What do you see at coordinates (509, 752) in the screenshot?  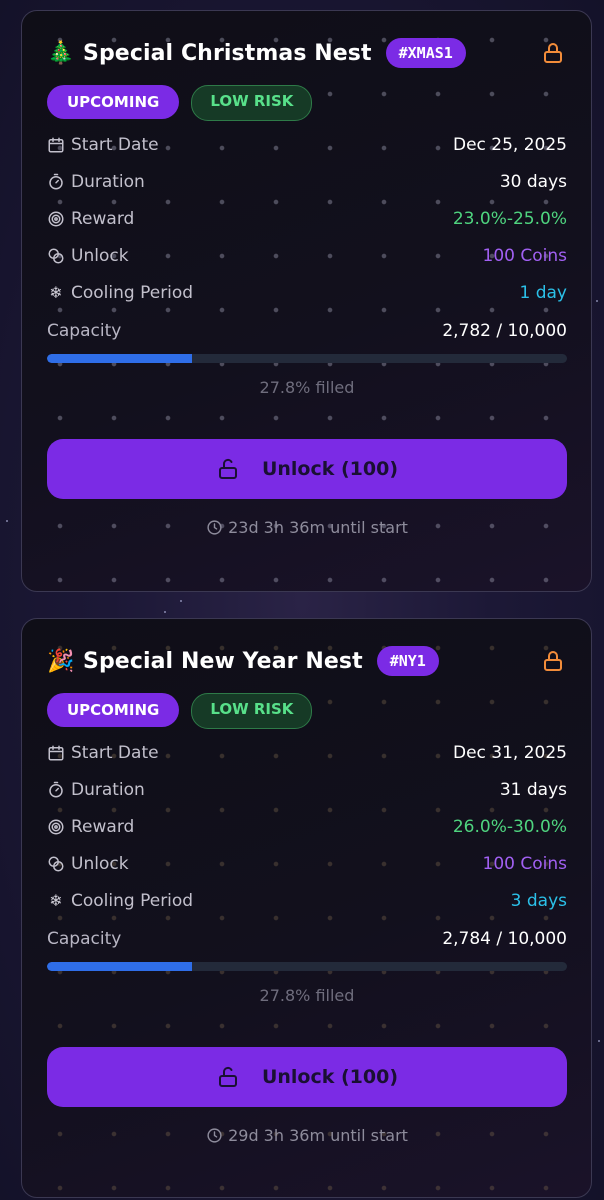 I see `start-date-value: Dec 31, 2025` at bounding box center [509, 752].